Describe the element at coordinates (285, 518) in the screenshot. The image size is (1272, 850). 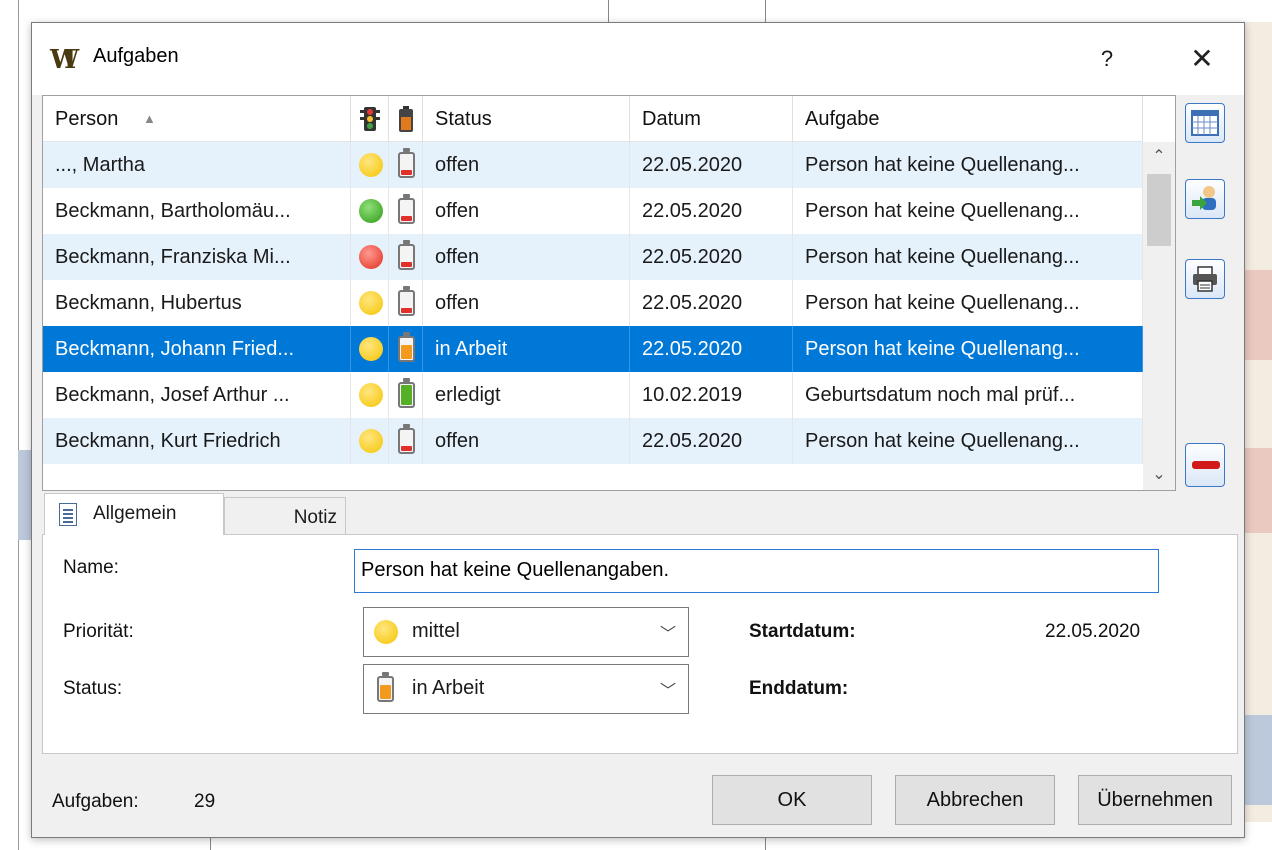
I see `tab-notiz: Notiz` at that location.